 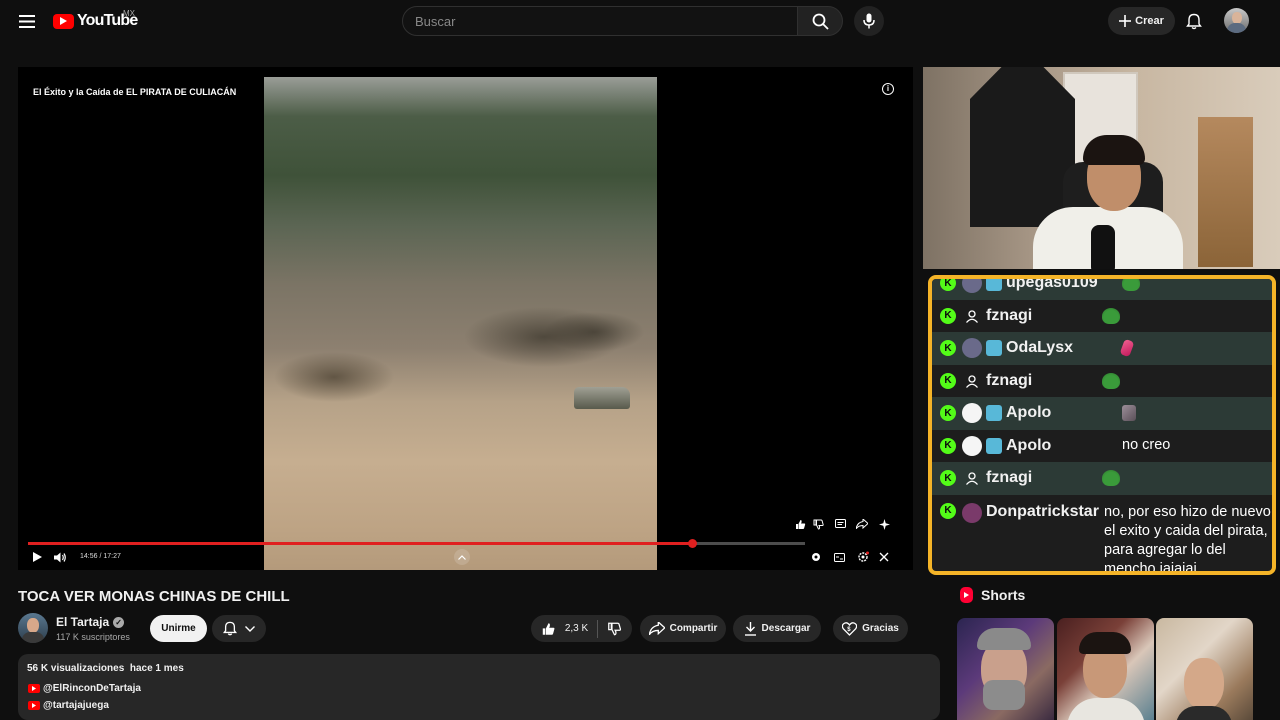 What do you see at coordinates (548, 629) in the screenshot?
I see `like-button` at bounding box center [548, 629].